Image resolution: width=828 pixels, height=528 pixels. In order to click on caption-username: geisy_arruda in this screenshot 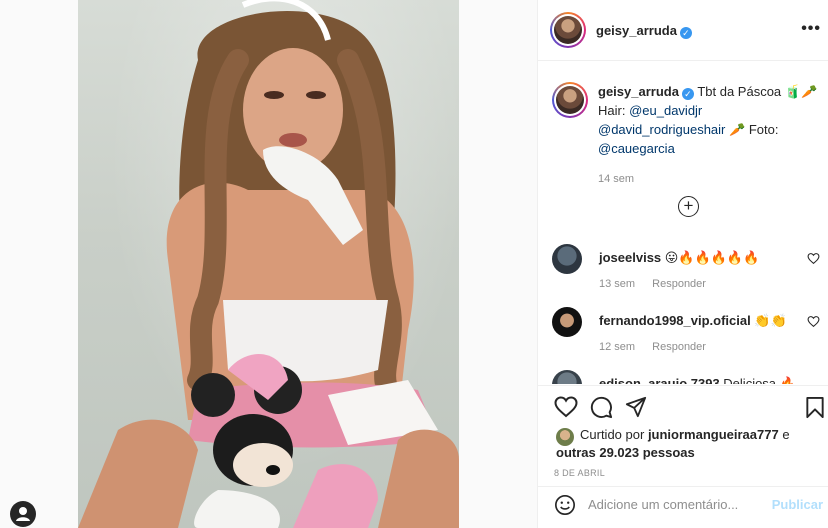, I will do `click(638, 91)`.